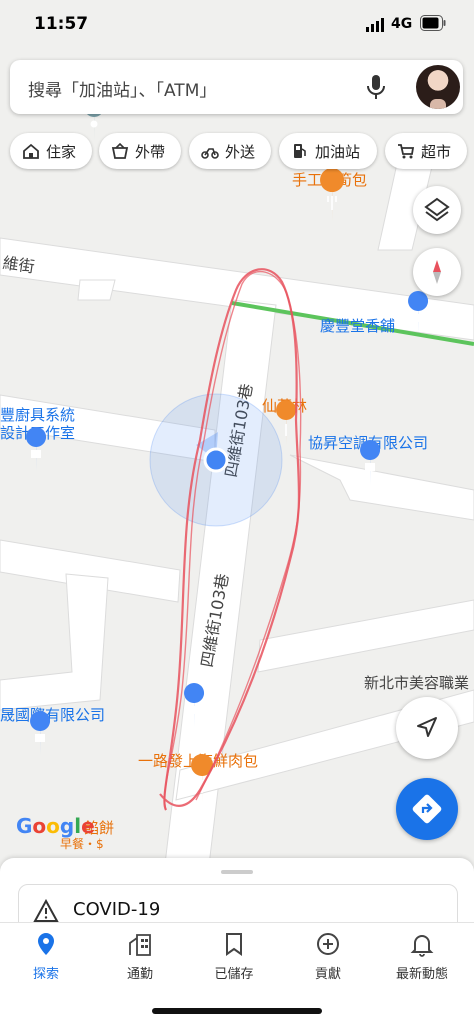 Image resolution: width=474 pixels, height=1025 pixels. What do you see at coordinates (120, 150) in the screenshot?
I see `takeout-icon` at bounding box center [120, 150].